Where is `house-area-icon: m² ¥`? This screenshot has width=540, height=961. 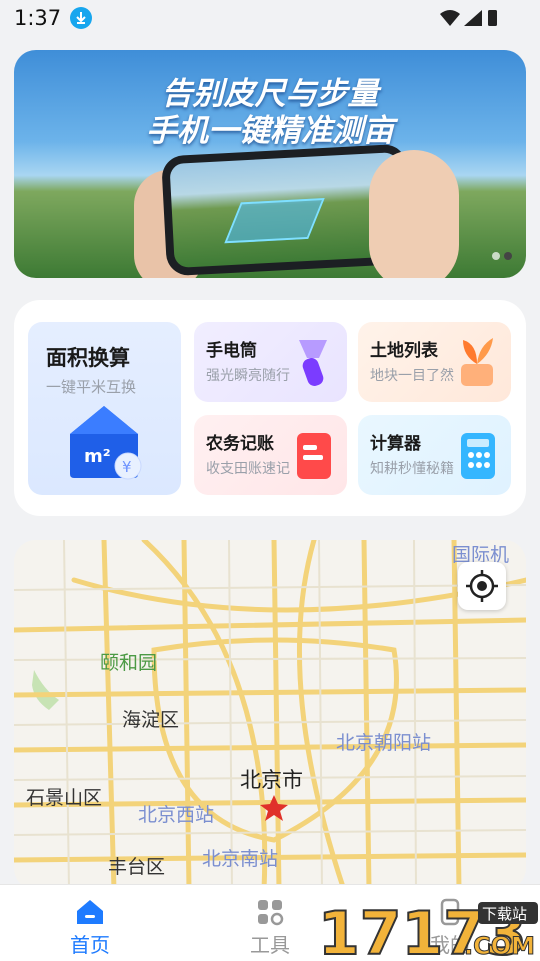
house-area-icon: m² ¥ is located at coordinates (106, 443).